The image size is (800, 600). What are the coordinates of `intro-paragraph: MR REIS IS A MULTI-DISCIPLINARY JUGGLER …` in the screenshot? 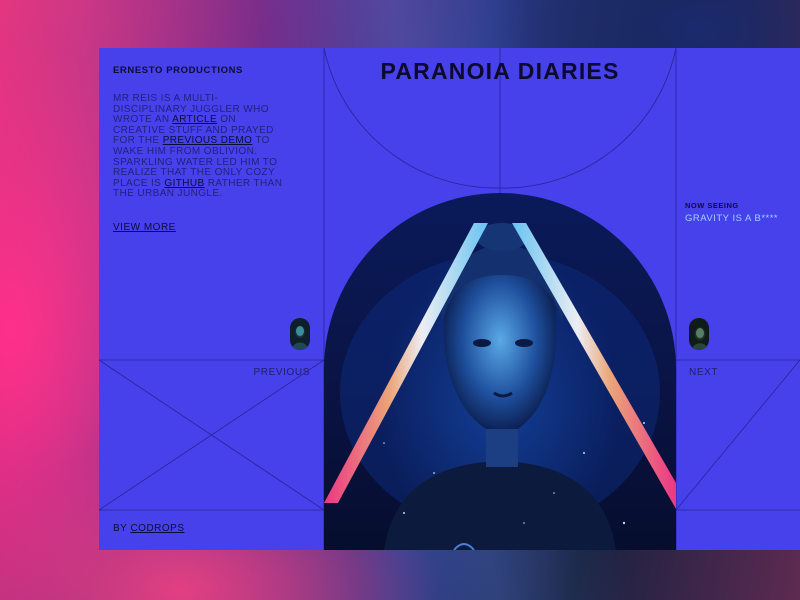 It's located at (200, 146).